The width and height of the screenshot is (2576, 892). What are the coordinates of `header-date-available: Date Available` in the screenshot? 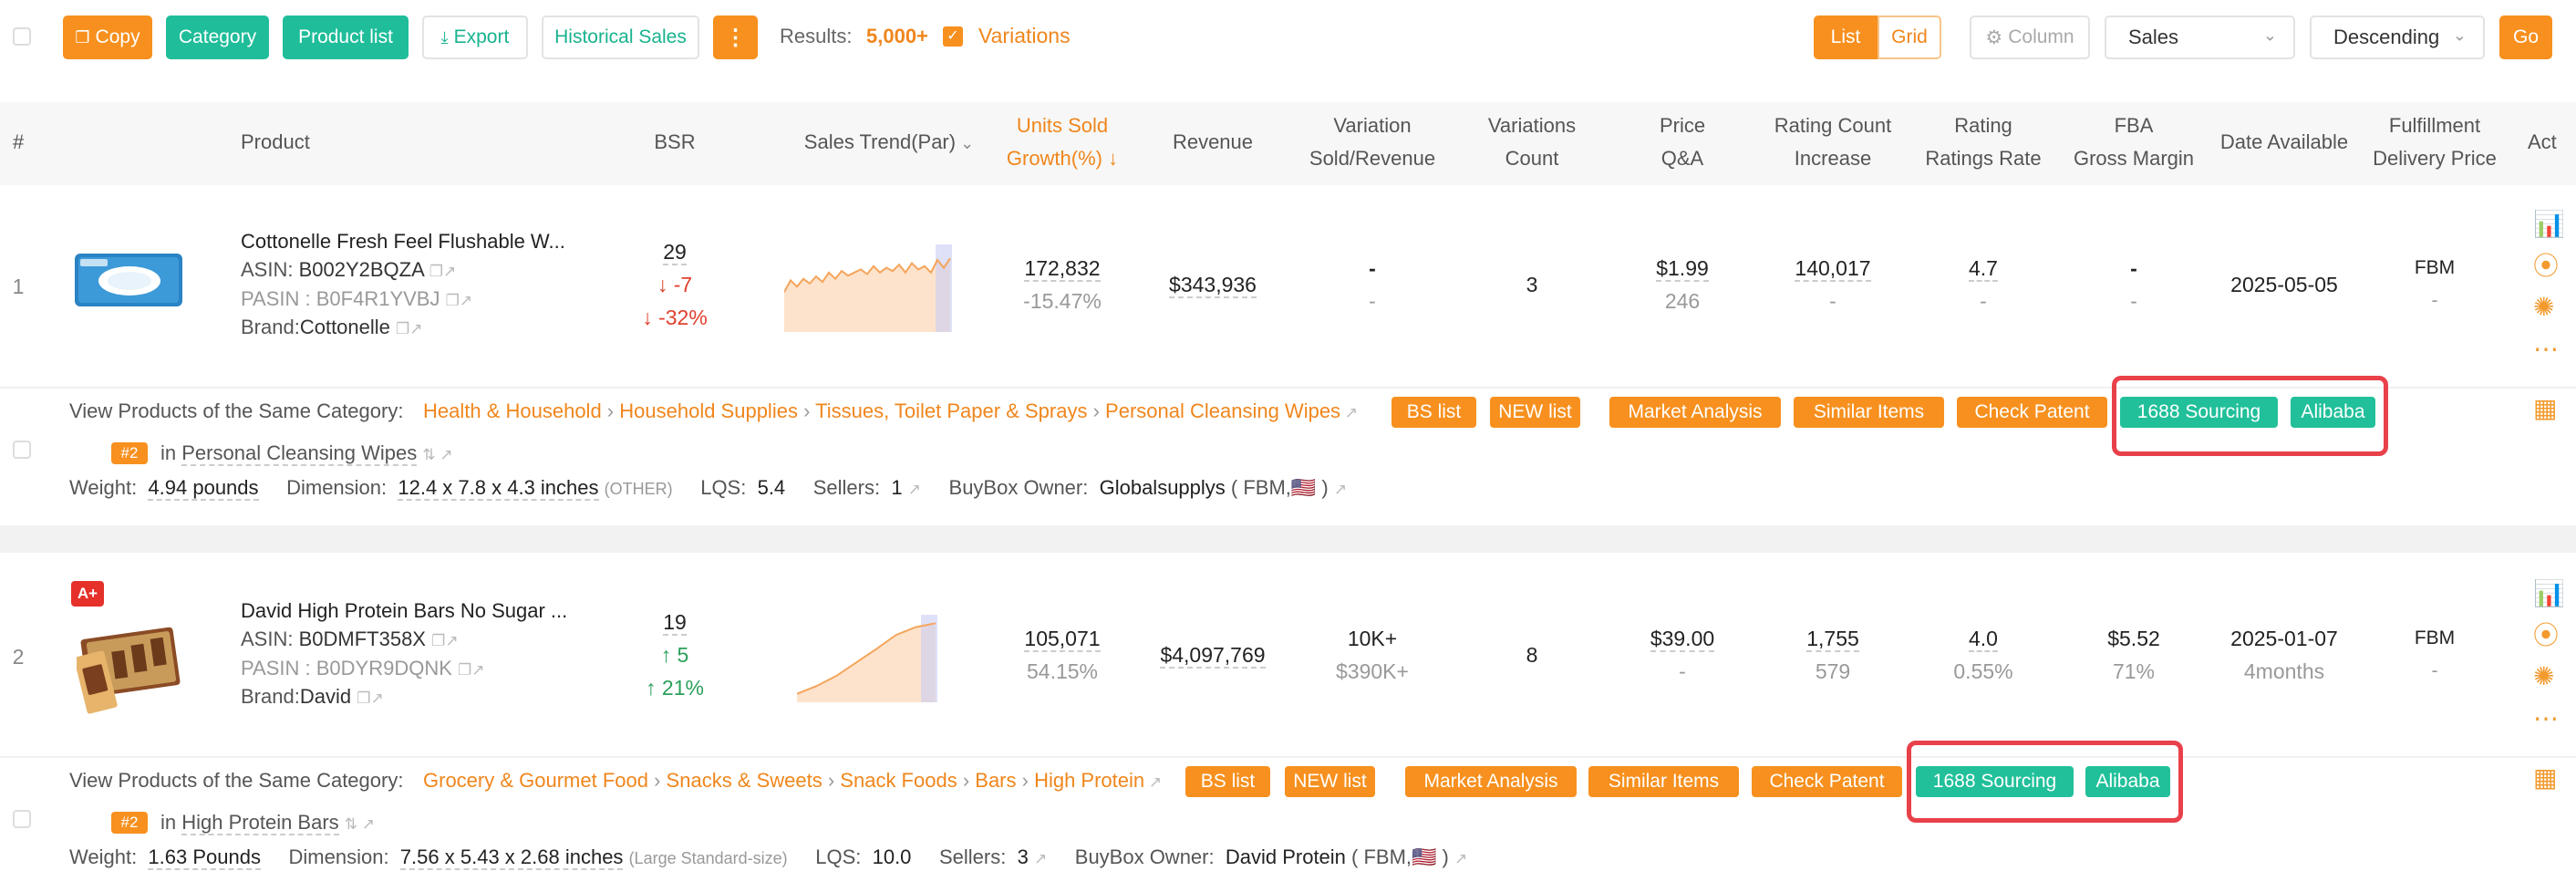 It's located at (2284, 142).